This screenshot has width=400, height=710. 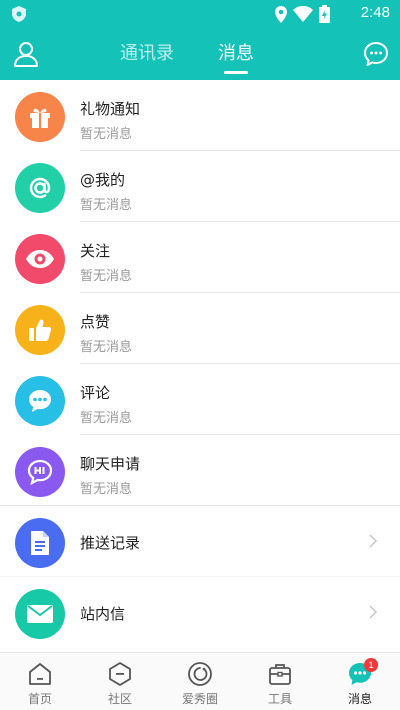 I want to click on list-item-gift-notice: 礼物通知 暂无消息, so click(x=200, y=115).